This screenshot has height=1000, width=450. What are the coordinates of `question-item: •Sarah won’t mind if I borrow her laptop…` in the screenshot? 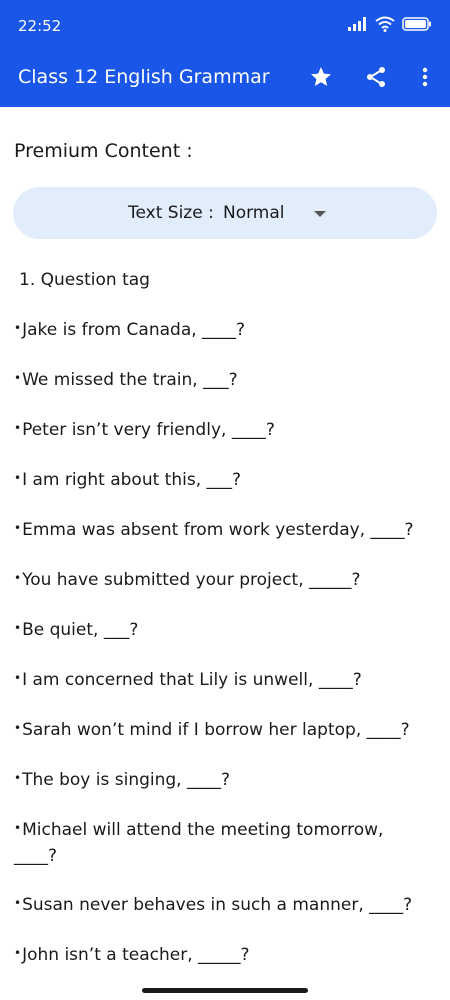 It's located at (220, 731).